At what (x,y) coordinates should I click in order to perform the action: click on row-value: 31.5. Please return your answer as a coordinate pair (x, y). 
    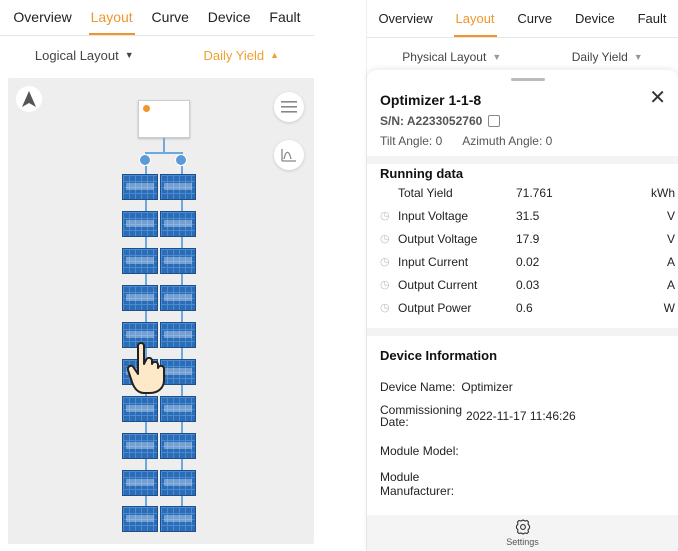
    Looking at the image, I should click on (528, 216).